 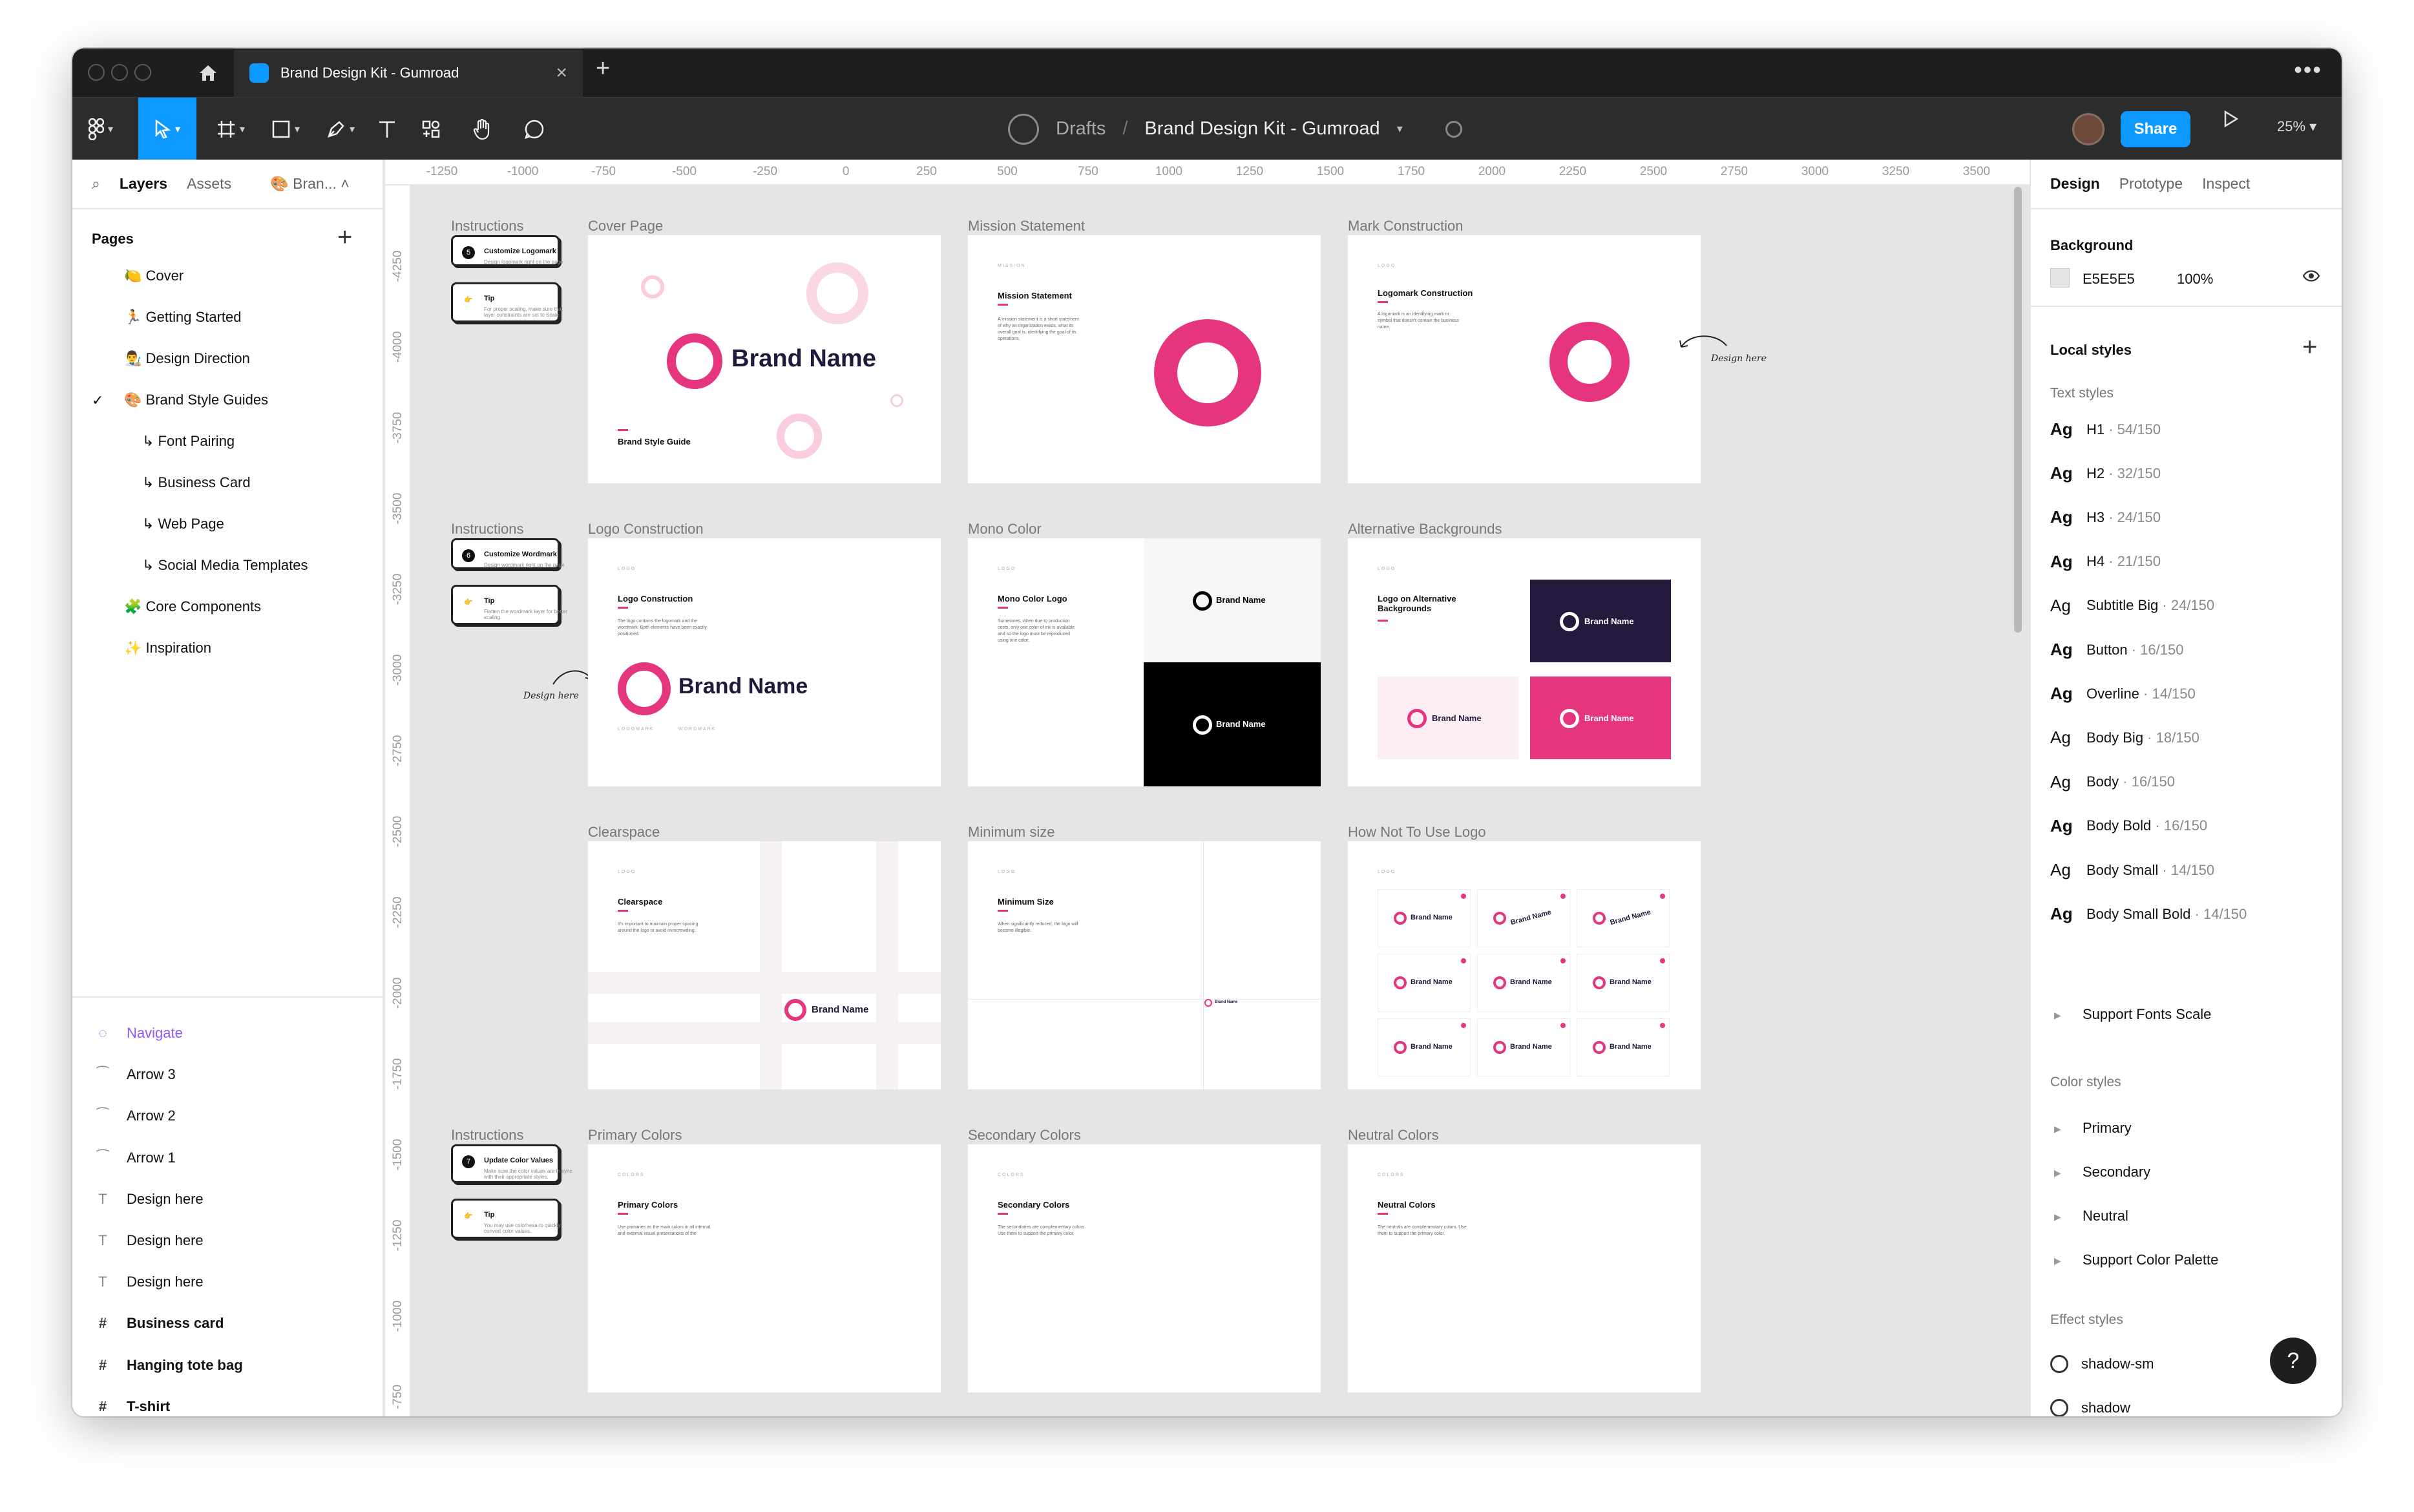 I want to click on zoom-dropdown: 25% ▾, so click(x=2296, y=126).